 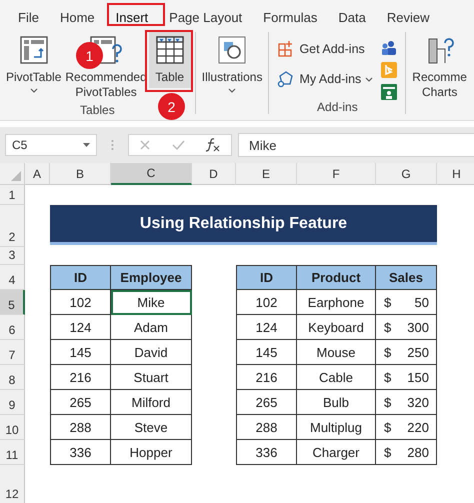 I want to click on group-label: Tables, so click(x=97, y=110).